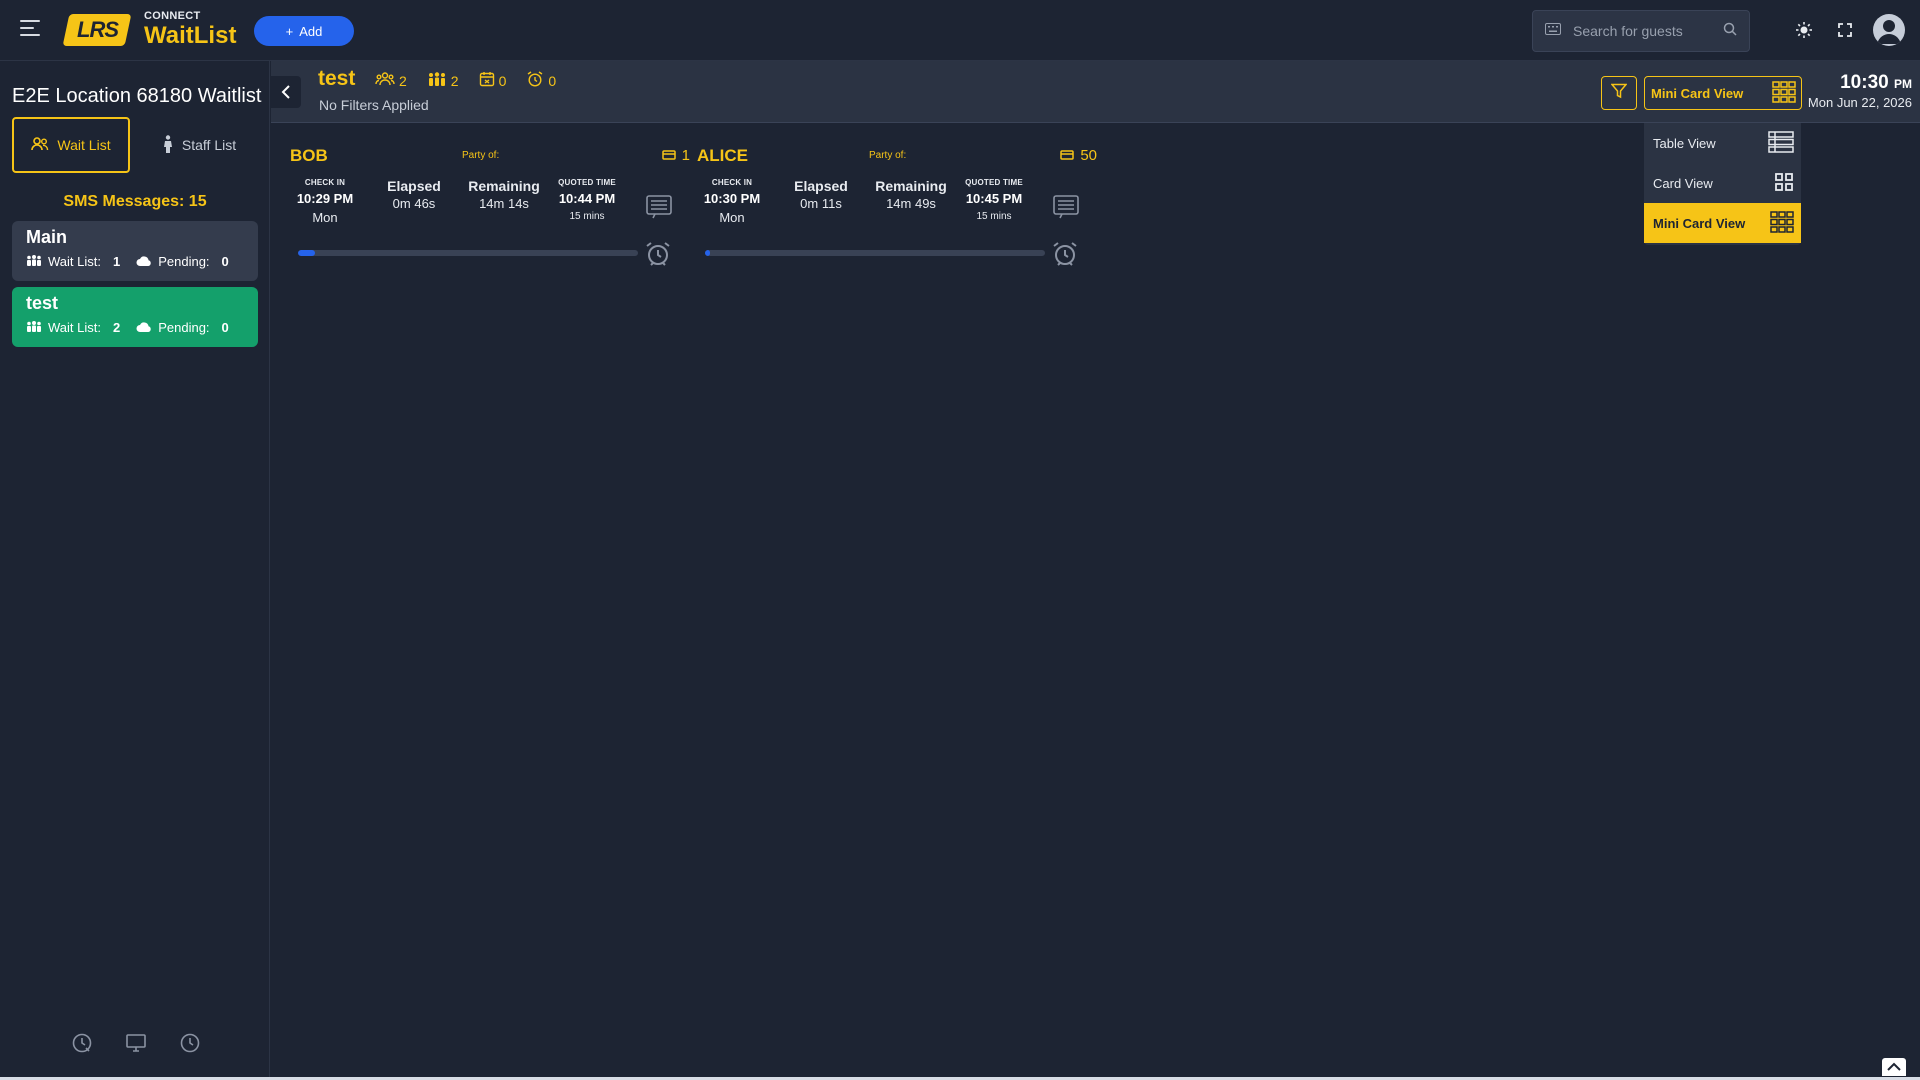 The height and width of the screenshot is (1080, 1920). Describe the element at coordinates (311, 31) in the screenshot. I see `add-button-label: Add` at that location.